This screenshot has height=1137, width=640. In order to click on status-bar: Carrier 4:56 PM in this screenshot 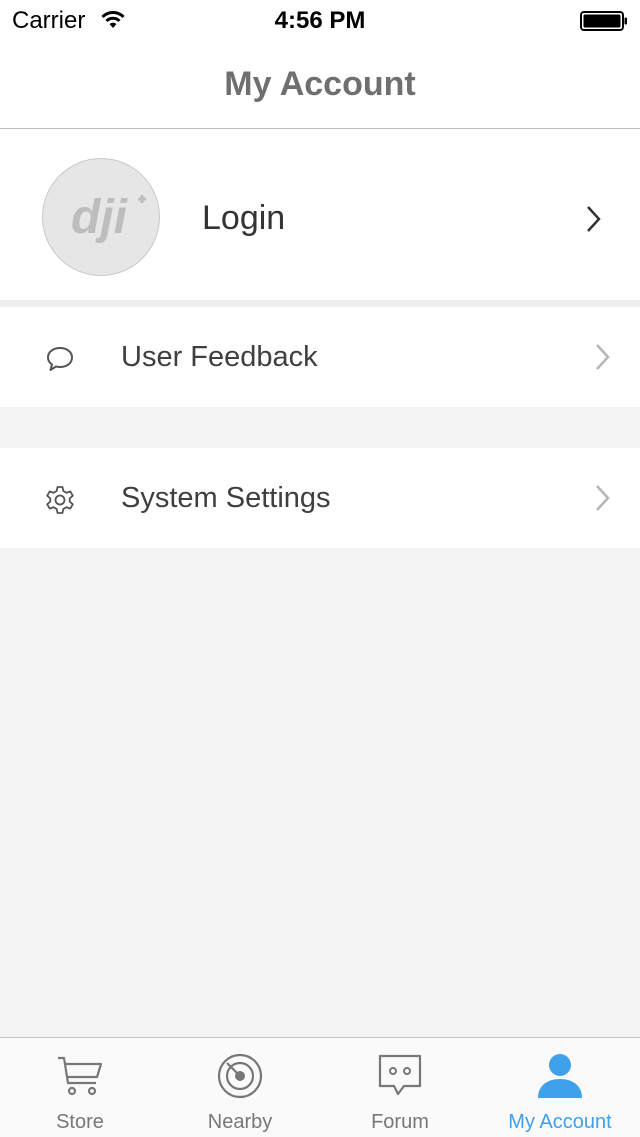, I will do `click(320, 20)`.